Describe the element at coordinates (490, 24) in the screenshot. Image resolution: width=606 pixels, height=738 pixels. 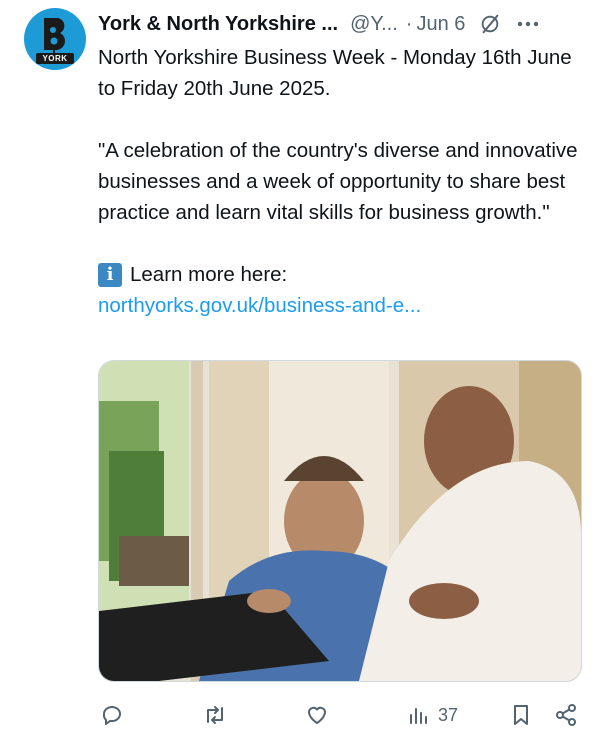
I see `grok-icon` at that location.